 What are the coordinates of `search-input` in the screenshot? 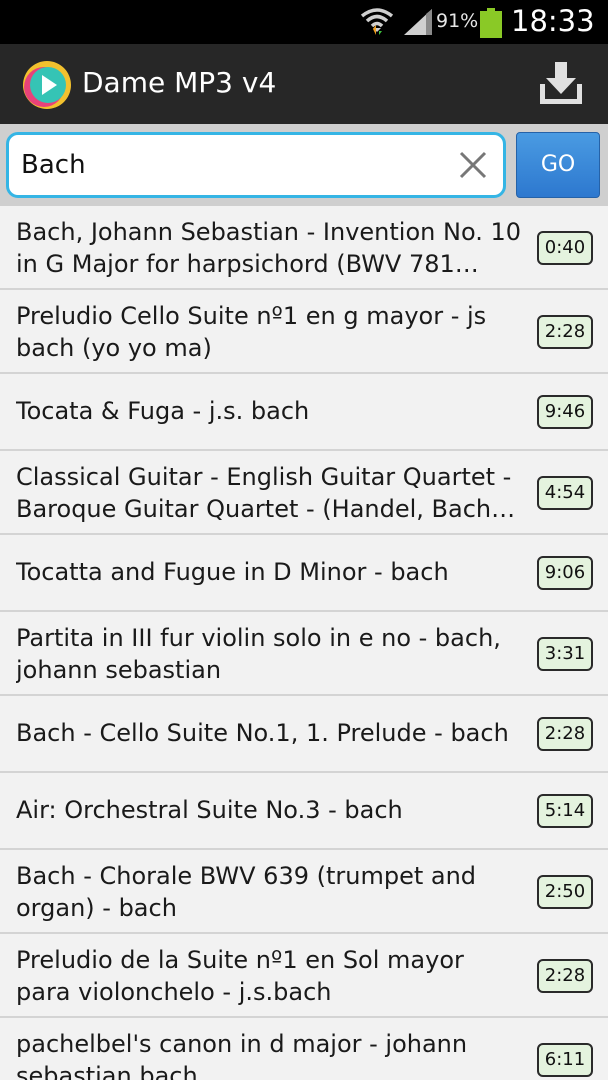 It's located at (231, 165).